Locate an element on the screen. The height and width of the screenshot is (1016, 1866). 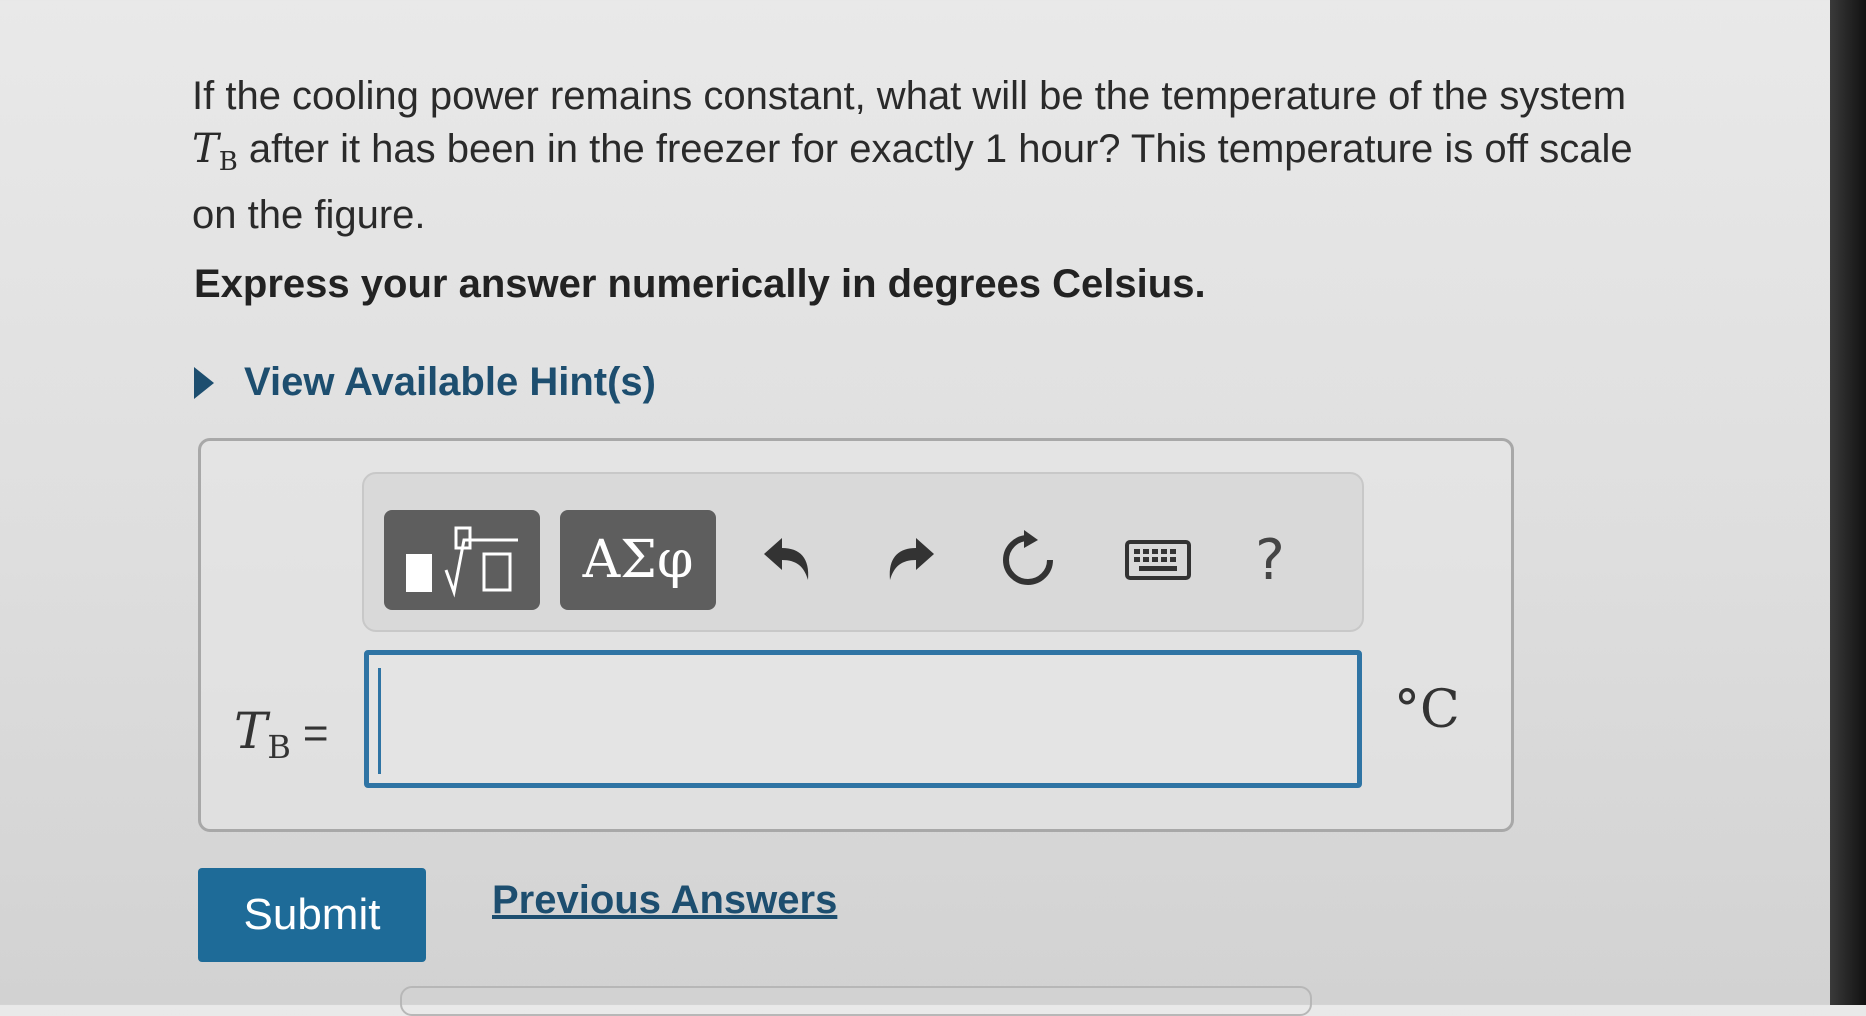
reset-button is located at coordinates (1028, 560).